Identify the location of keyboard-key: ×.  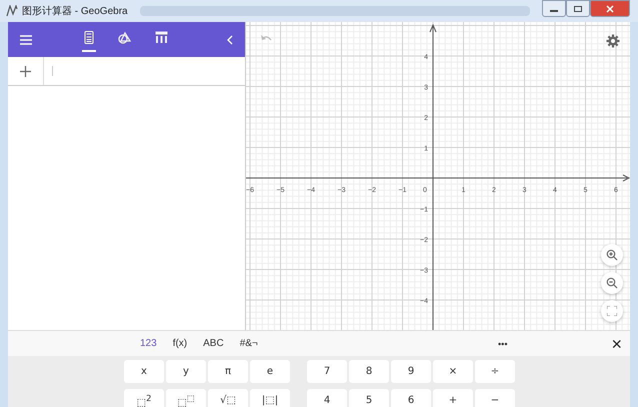
(453, 371).